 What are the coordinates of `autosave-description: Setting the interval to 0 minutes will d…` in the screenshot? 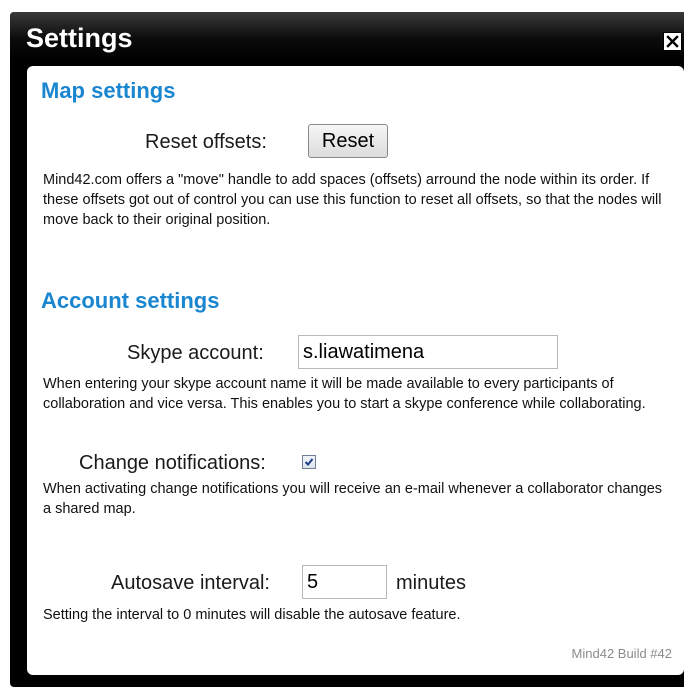 It's located at (252, 615).